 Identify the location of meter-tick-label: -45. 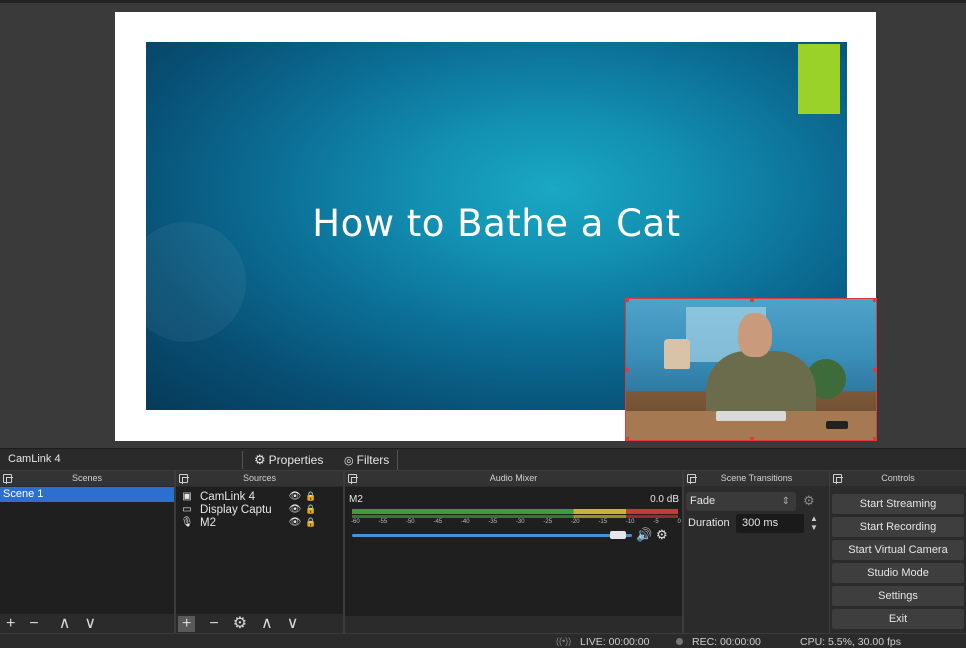
(438, 522).